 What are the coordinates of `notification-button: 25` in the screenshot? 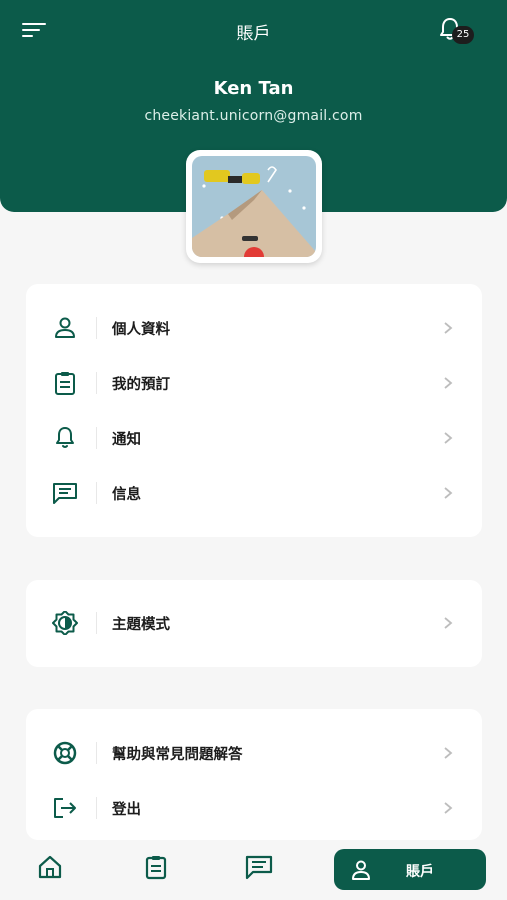 It's located at (456, 31).